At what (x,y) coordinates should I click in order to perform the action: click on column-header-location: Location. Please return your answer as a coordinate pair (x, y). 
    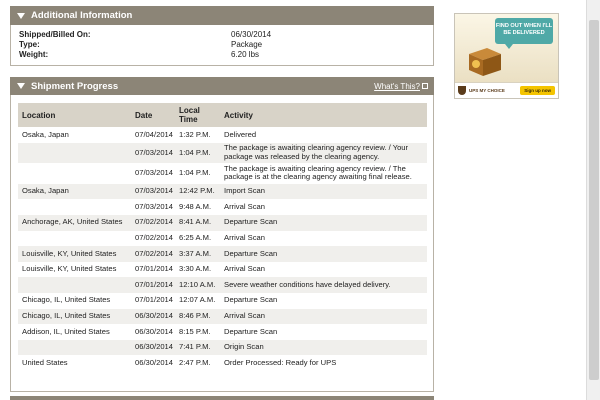
    Looking at the image, I should click on (39, 115).